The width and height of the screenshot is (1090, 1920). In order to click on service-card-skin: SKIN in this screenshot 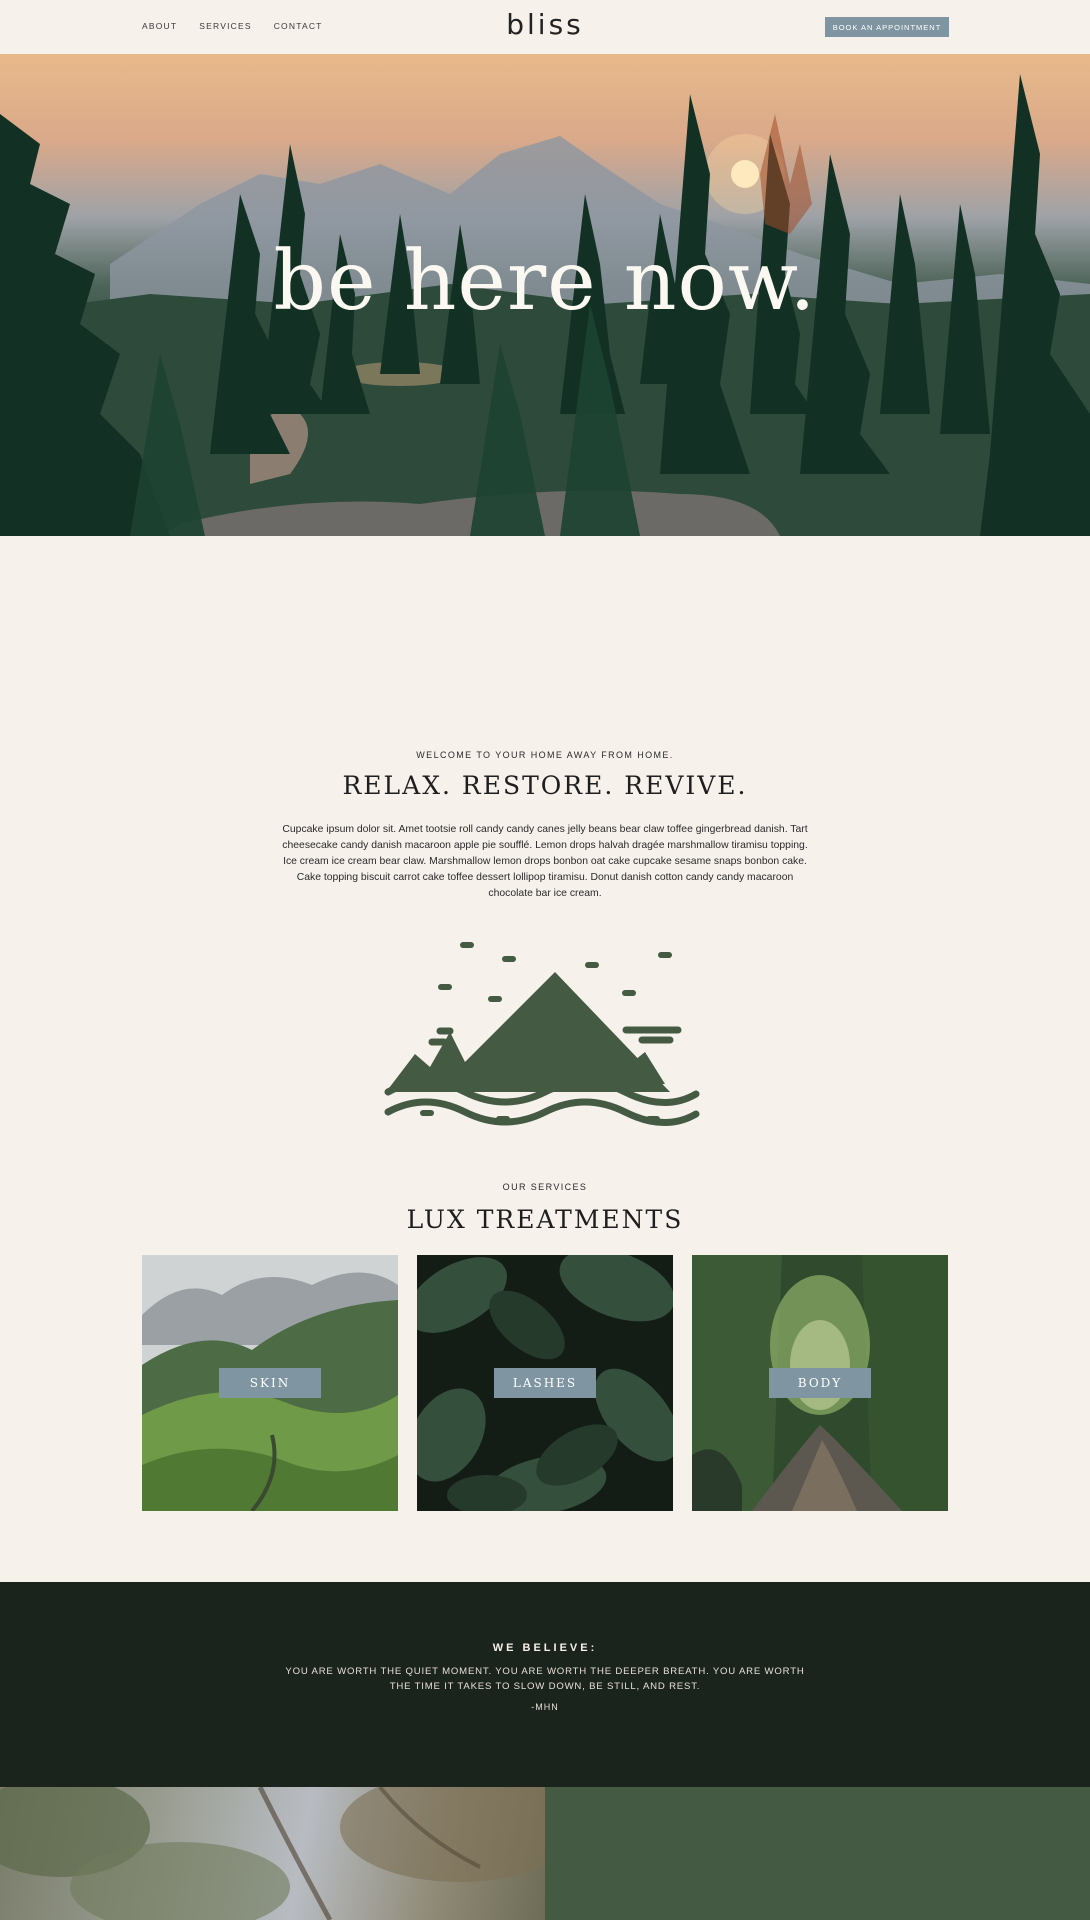, I will do `click(270, 1383)`.